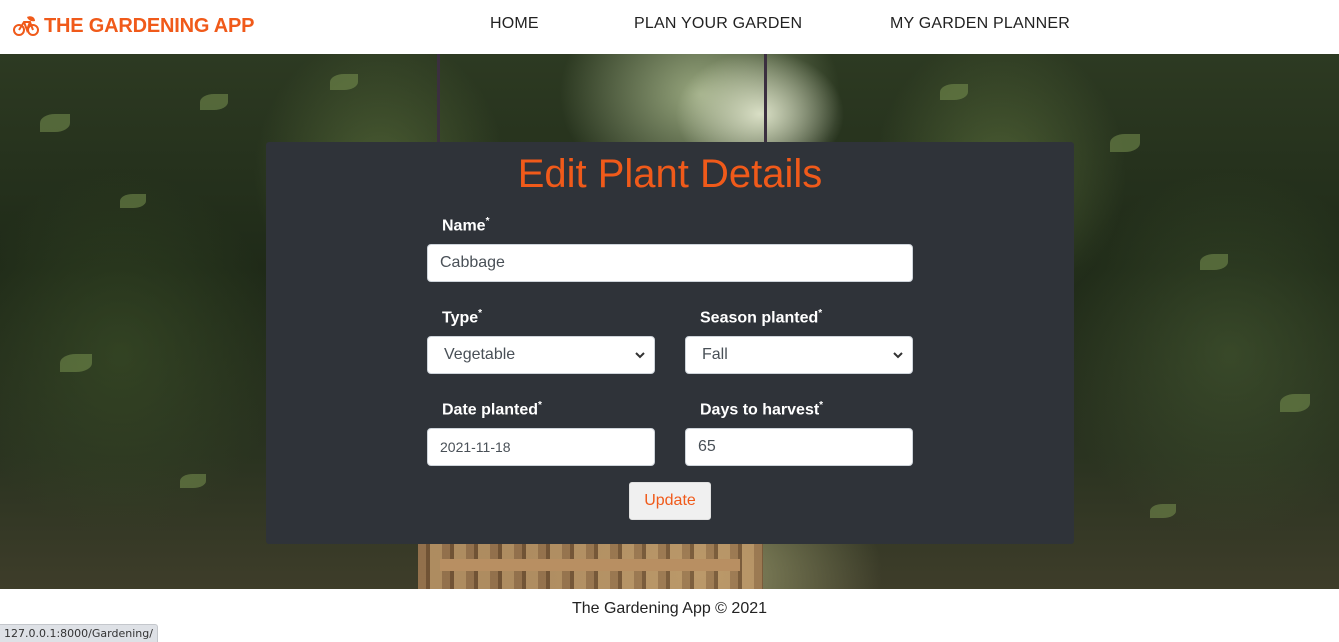 Image resolution: width=1339 pixels, height=642 pixels. What do you see at coordinates (541, 447) in the screenshot?
I see `date-planted-input: 2021-11-18` at bounding box center [541, 447].